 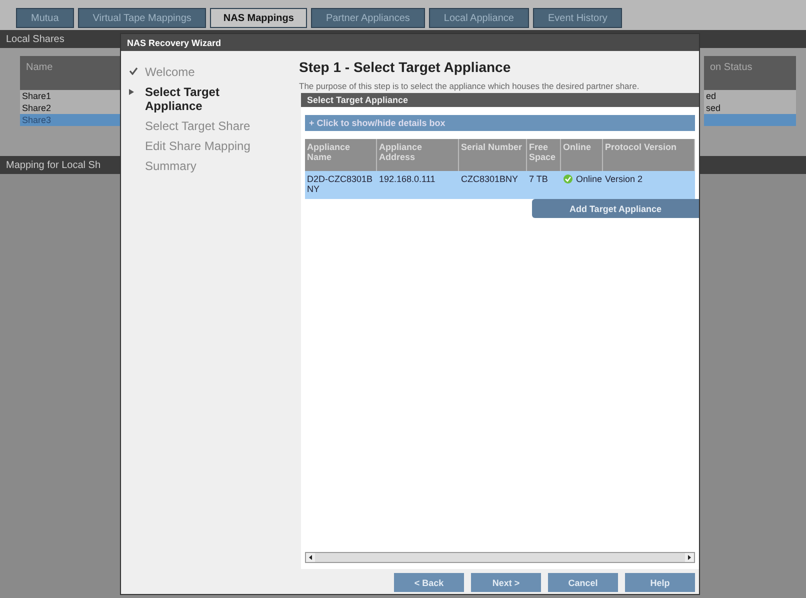 I want to click on wizard-step: Select Target Appliance, so click(x=205, y=99).